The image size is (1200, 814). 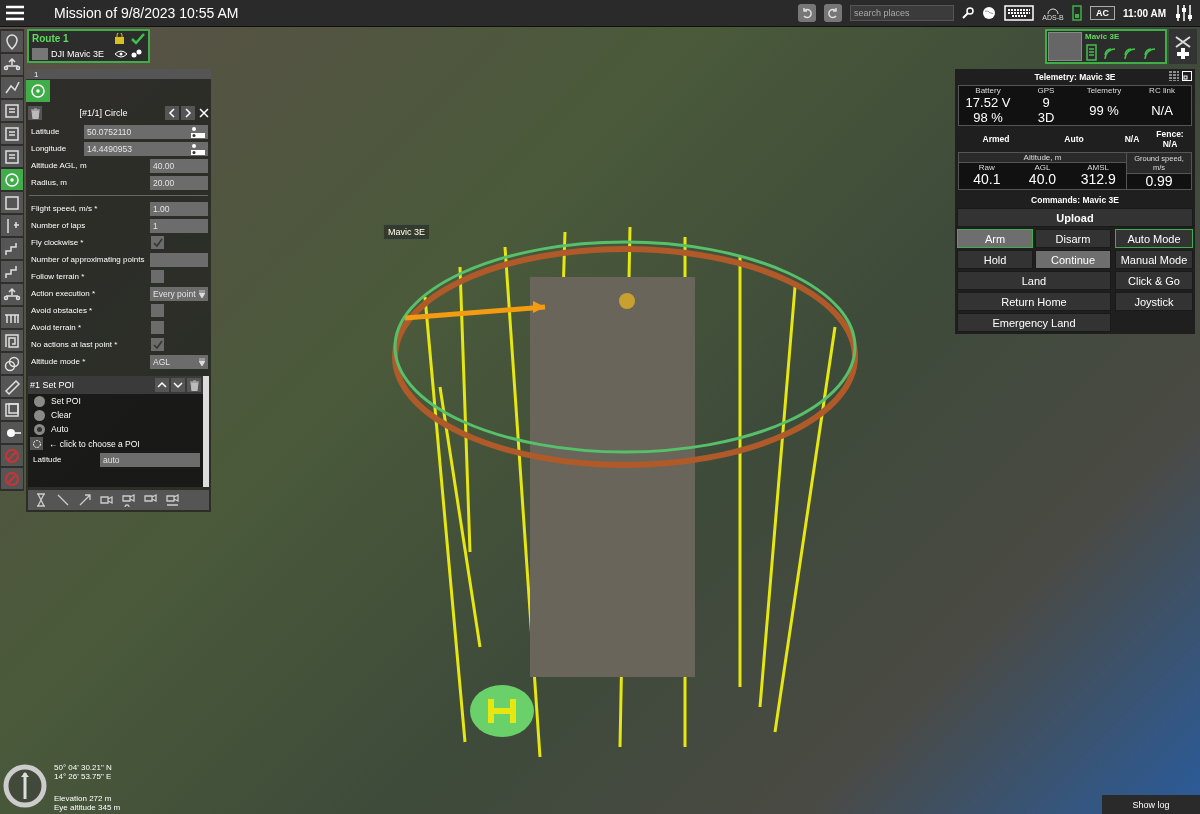 What do you see at coordinates (57, 327) in the screenshot?
I see `field-label: Avoid terrain *` at bounding box center [57, 327].